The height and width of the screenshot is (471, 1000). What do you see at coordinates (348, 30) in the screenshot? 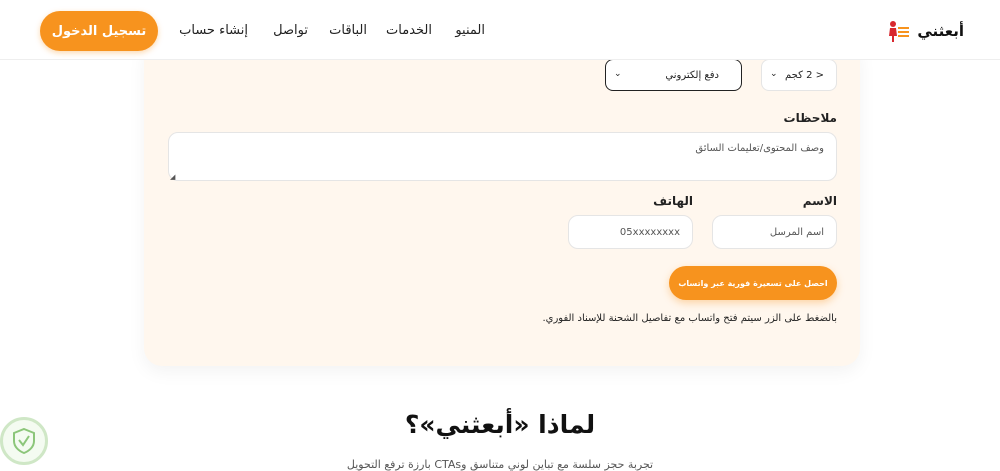
I see `nav-link-packages: الباقات` at bounding box center [348, 30].